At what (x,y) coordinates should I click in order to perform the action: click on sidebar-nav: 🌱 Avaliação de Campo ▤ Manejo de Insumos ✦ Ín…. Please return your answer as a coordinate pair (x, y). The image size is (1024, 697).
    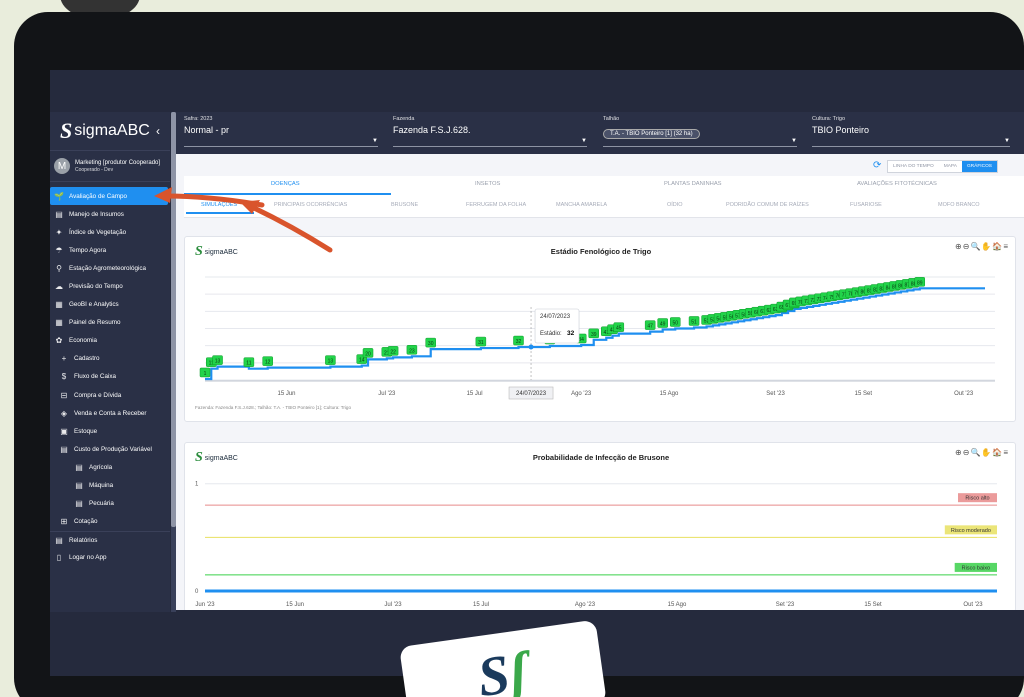
    Looking at the image, I should click on (110, 374).